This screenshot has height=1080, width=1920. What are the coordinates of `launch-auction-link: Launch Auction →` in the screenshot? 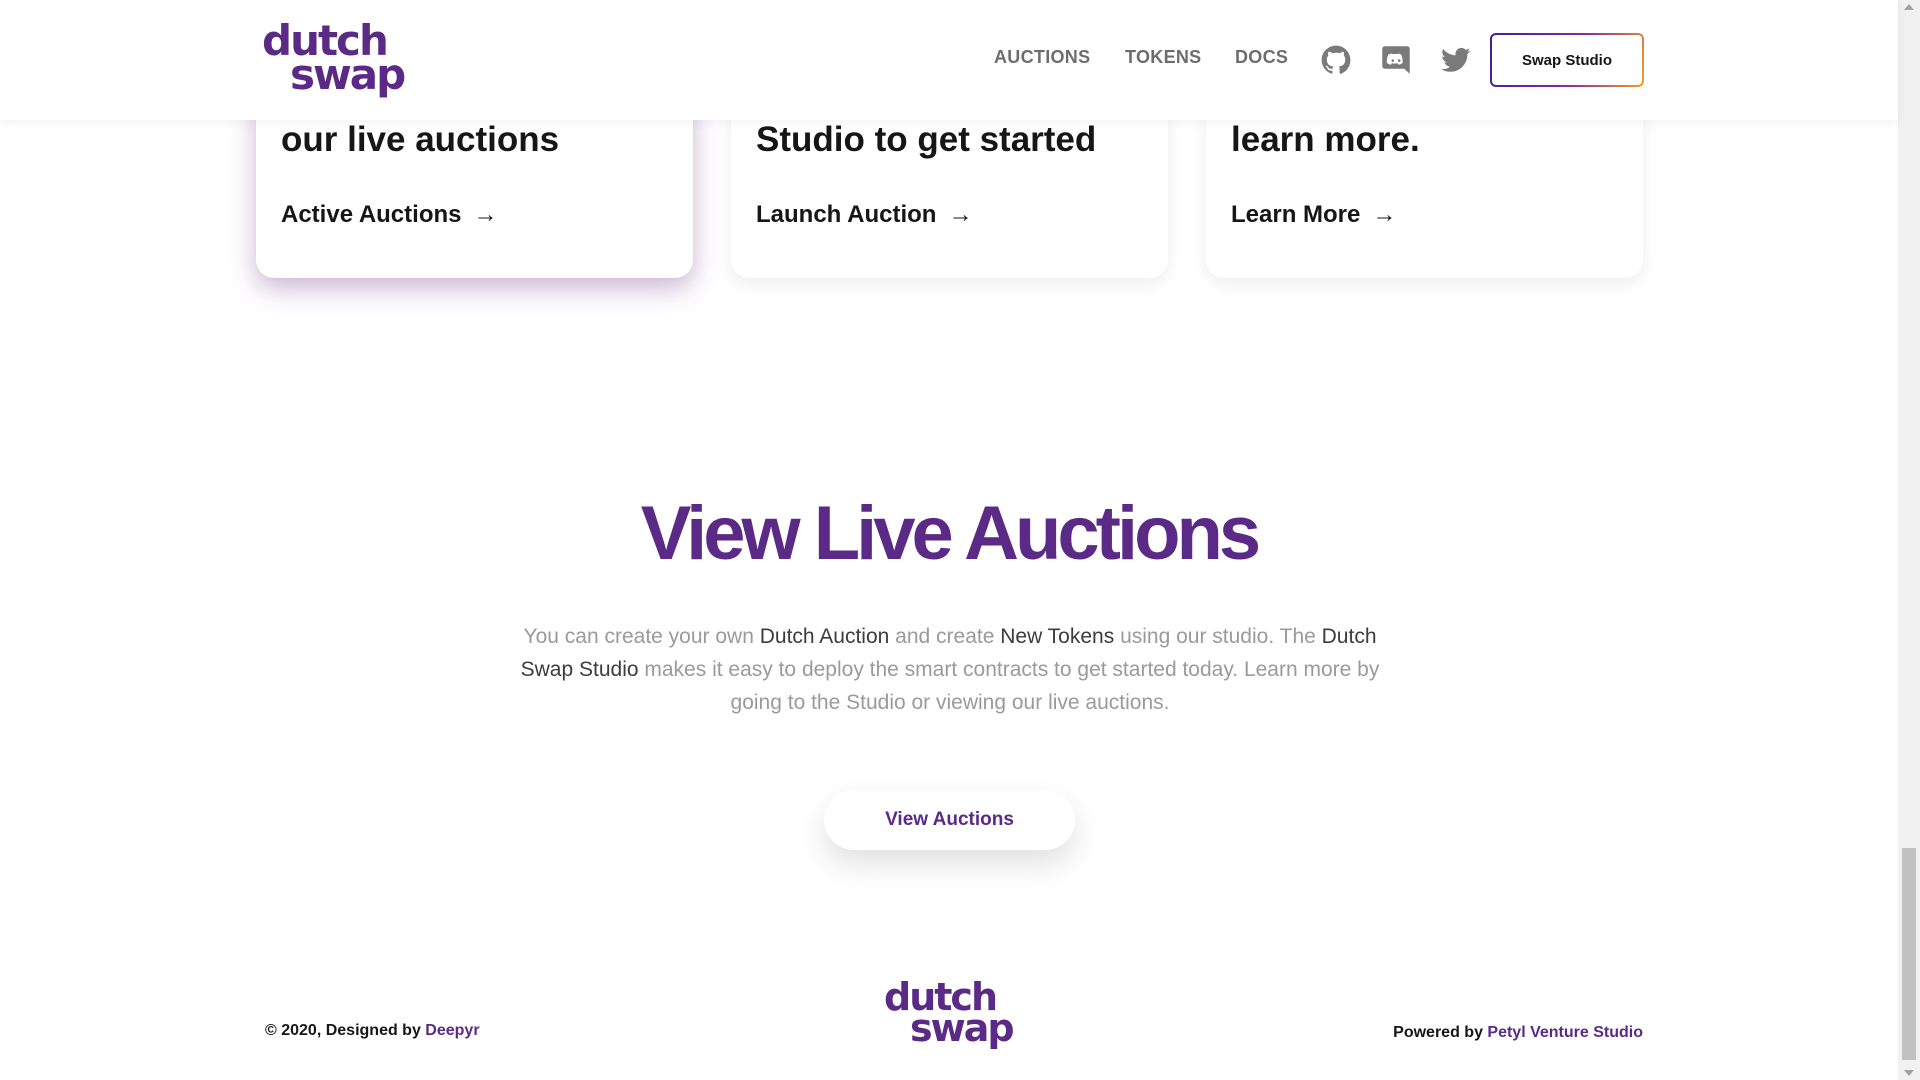 It's located at (864, 215).